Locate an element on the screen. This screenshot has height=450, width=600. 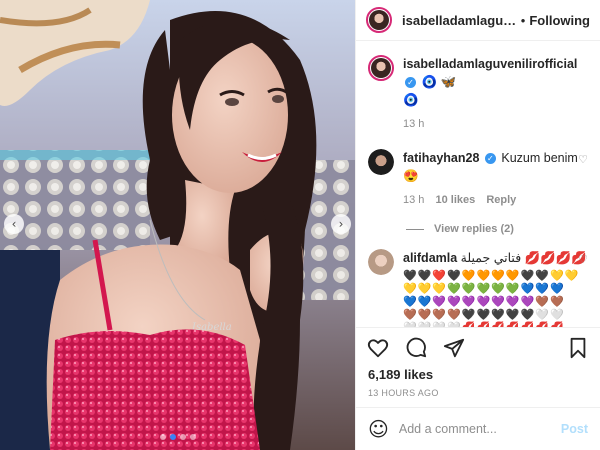
carousel-dot-active is located at coordinates (172, 437).